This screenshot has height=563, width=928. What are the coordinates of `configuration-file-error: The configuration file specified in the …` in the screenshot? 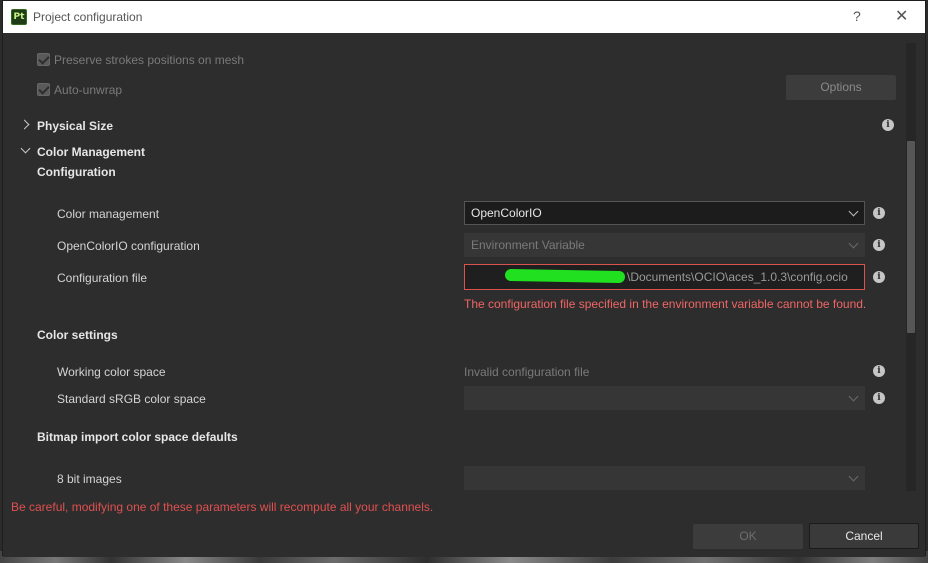 It's located at (665, 304).